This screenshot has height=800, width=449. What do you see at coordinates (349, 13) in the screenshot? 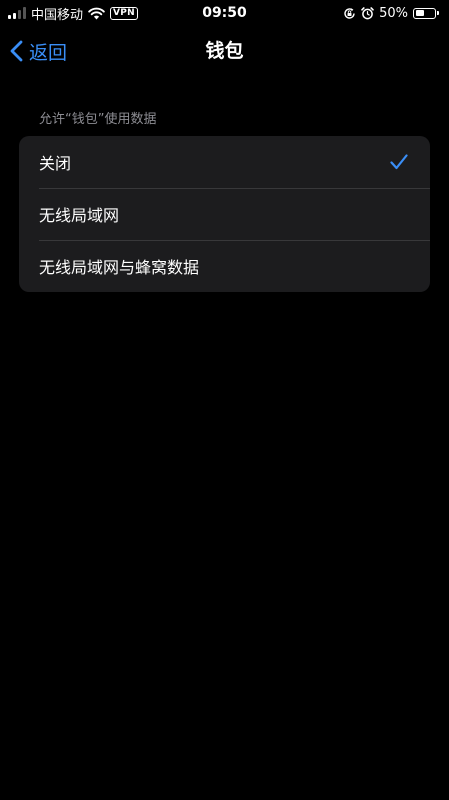
I see `orientation-lock-icon` at bounding box center [349, 13].